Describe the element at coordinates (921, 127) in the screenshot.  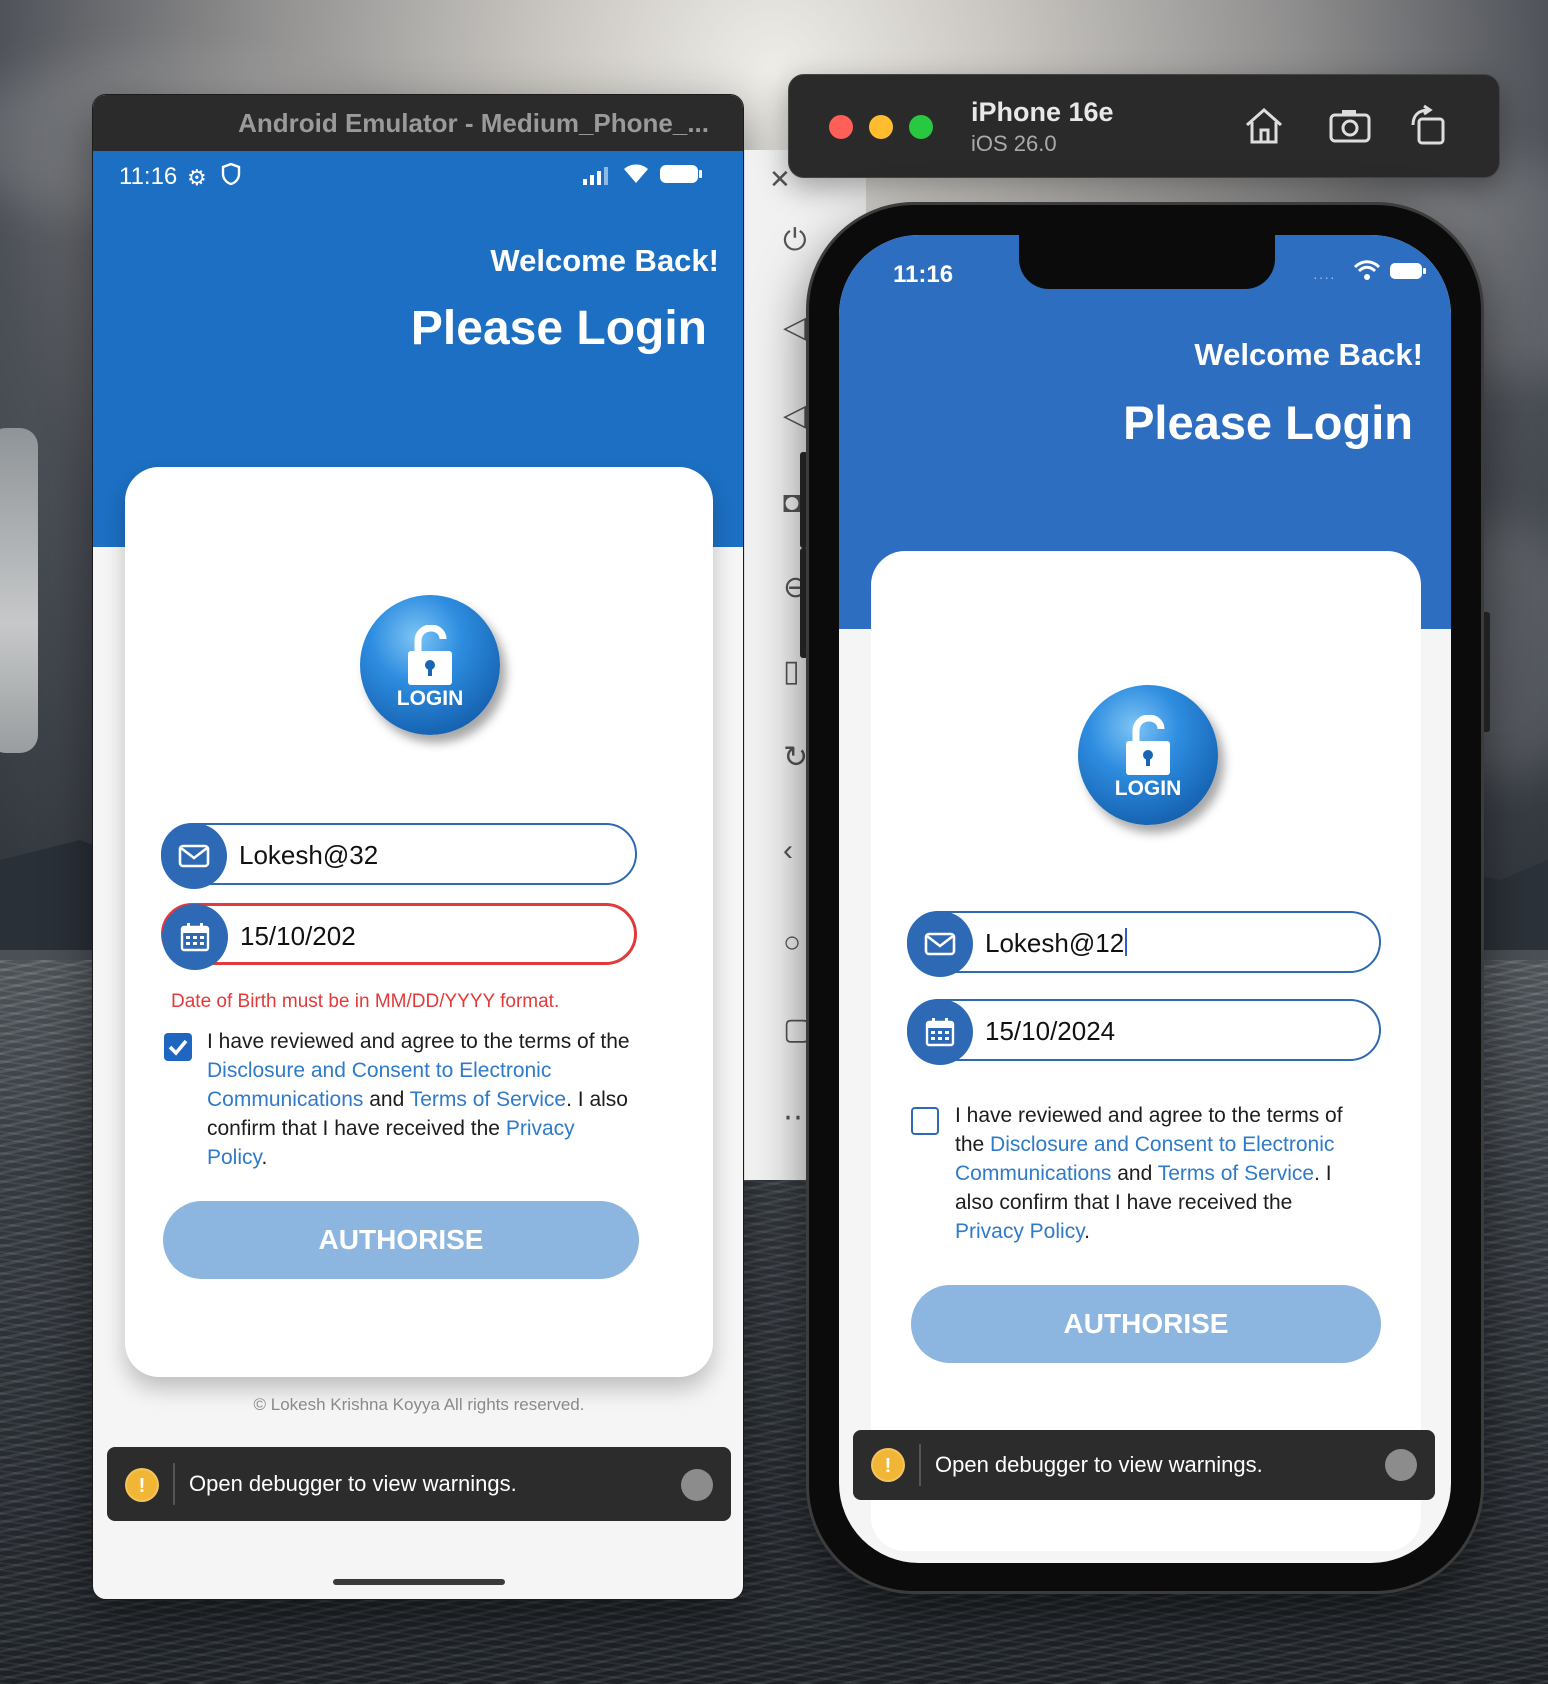
I see `zoom-window-button` at that location.